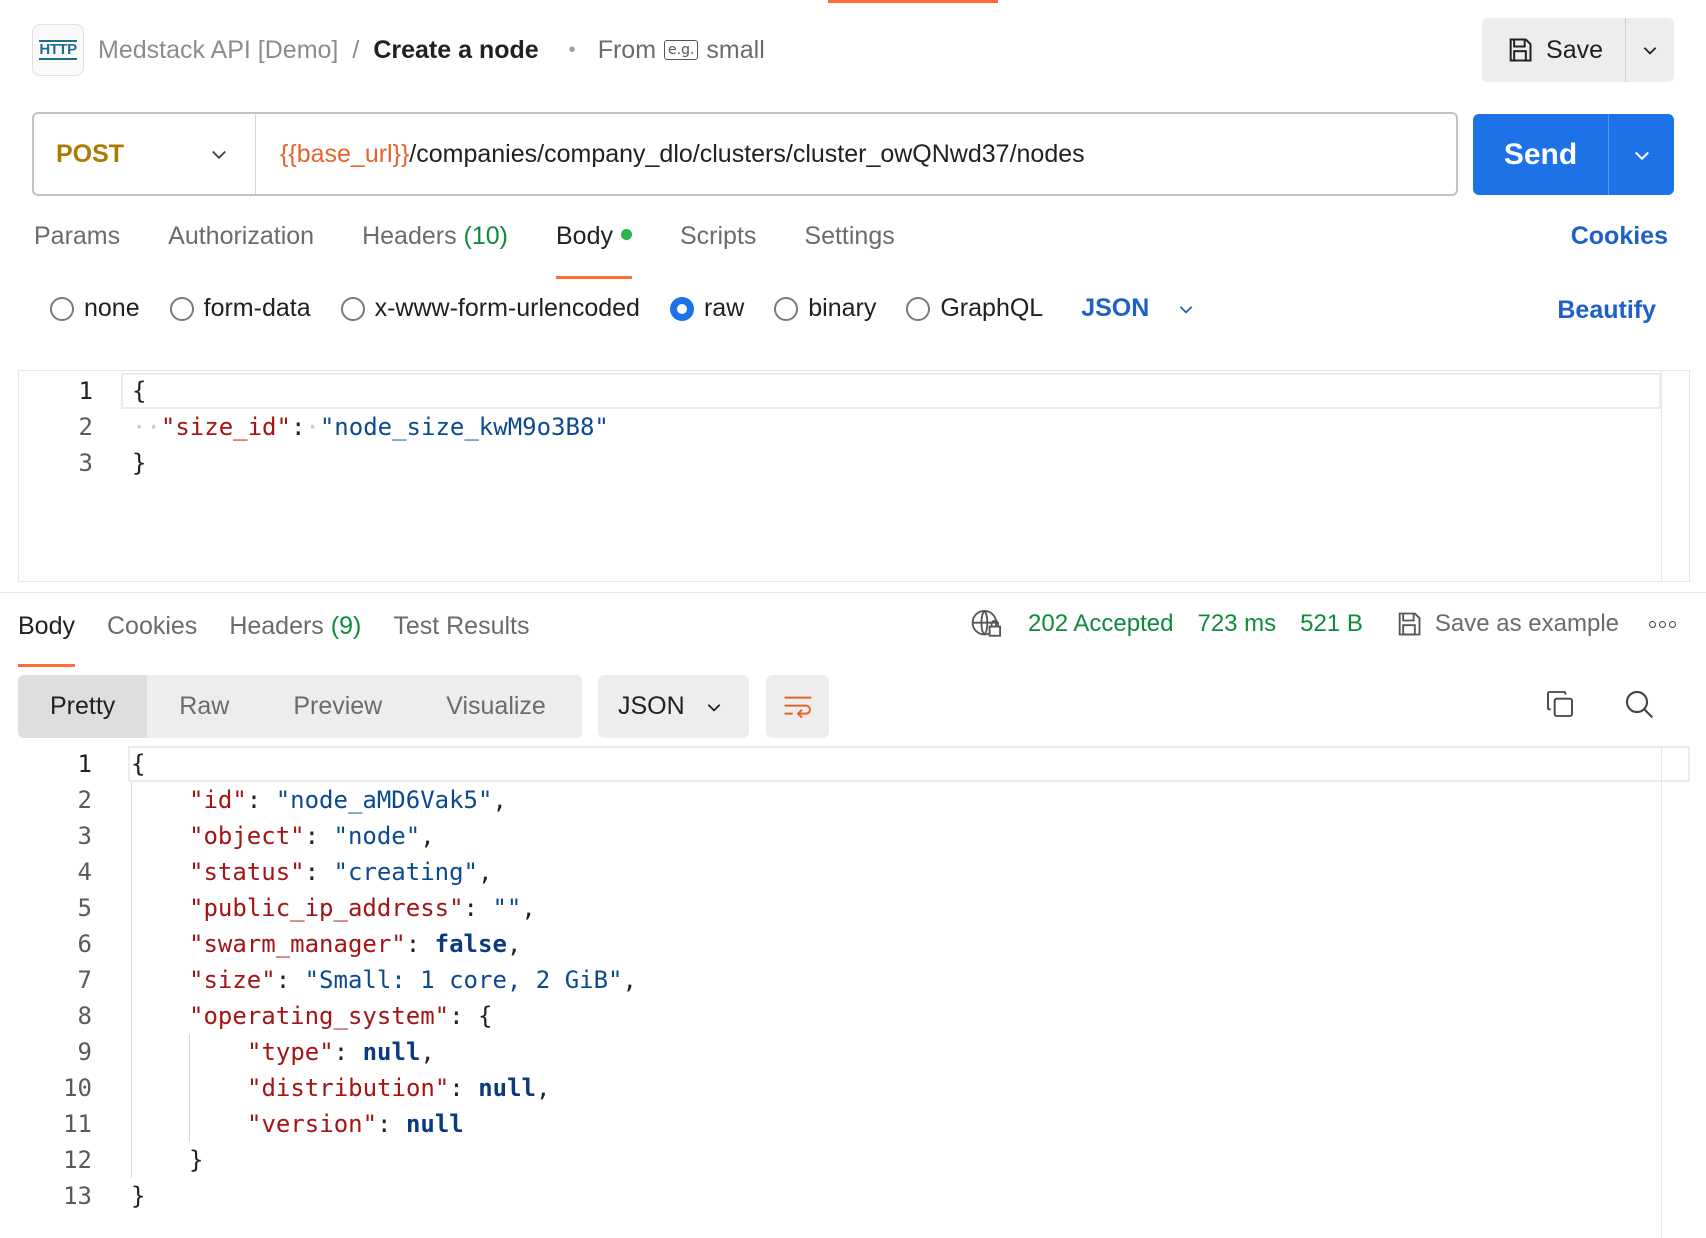 The height and width of the screenshot is (1238, 1706). What do you see at coordinates (84, 764) in the screenshot?
I see `line-number: 1` at bounding box center [84, 764].